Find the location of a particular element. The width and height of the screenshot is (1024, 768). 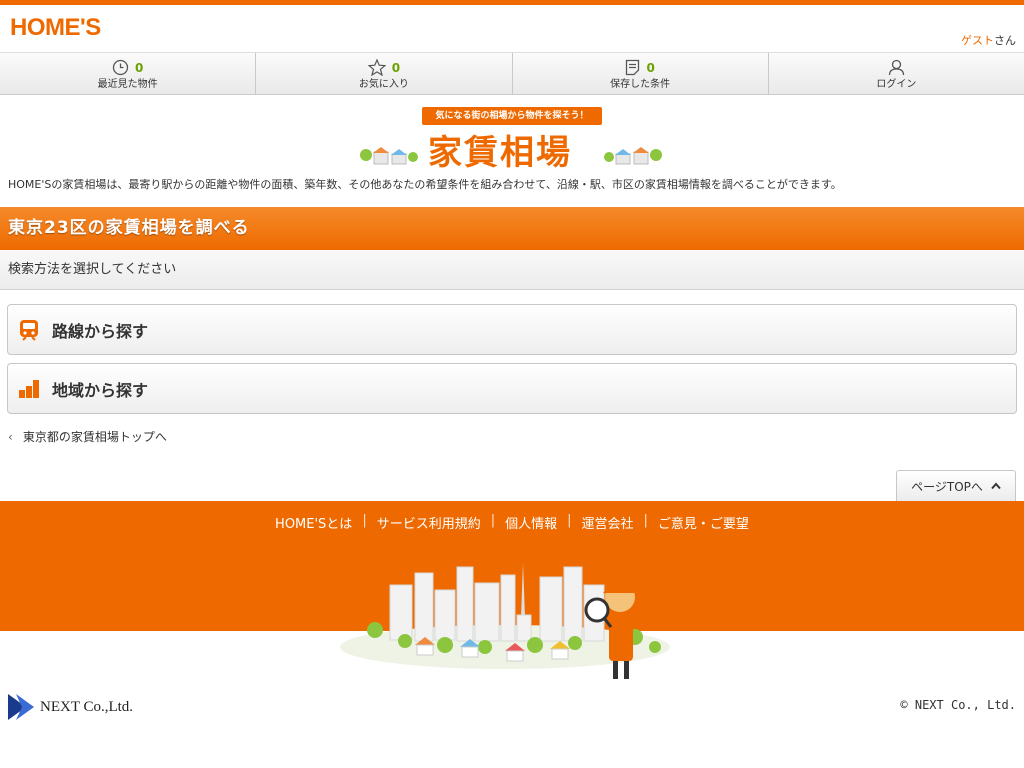

nav-recent: 0 最近見た物件 is located at coordinates (128, 73).